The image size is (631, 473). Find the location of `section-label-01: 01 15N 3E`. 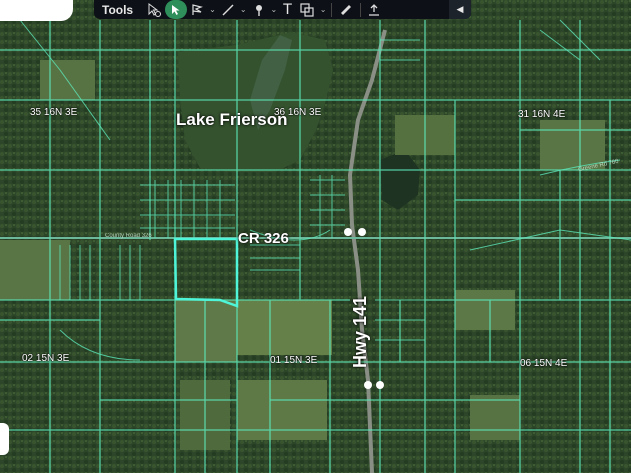

section-label-01: 01 15N 3E is located at coordinates (294, 360).